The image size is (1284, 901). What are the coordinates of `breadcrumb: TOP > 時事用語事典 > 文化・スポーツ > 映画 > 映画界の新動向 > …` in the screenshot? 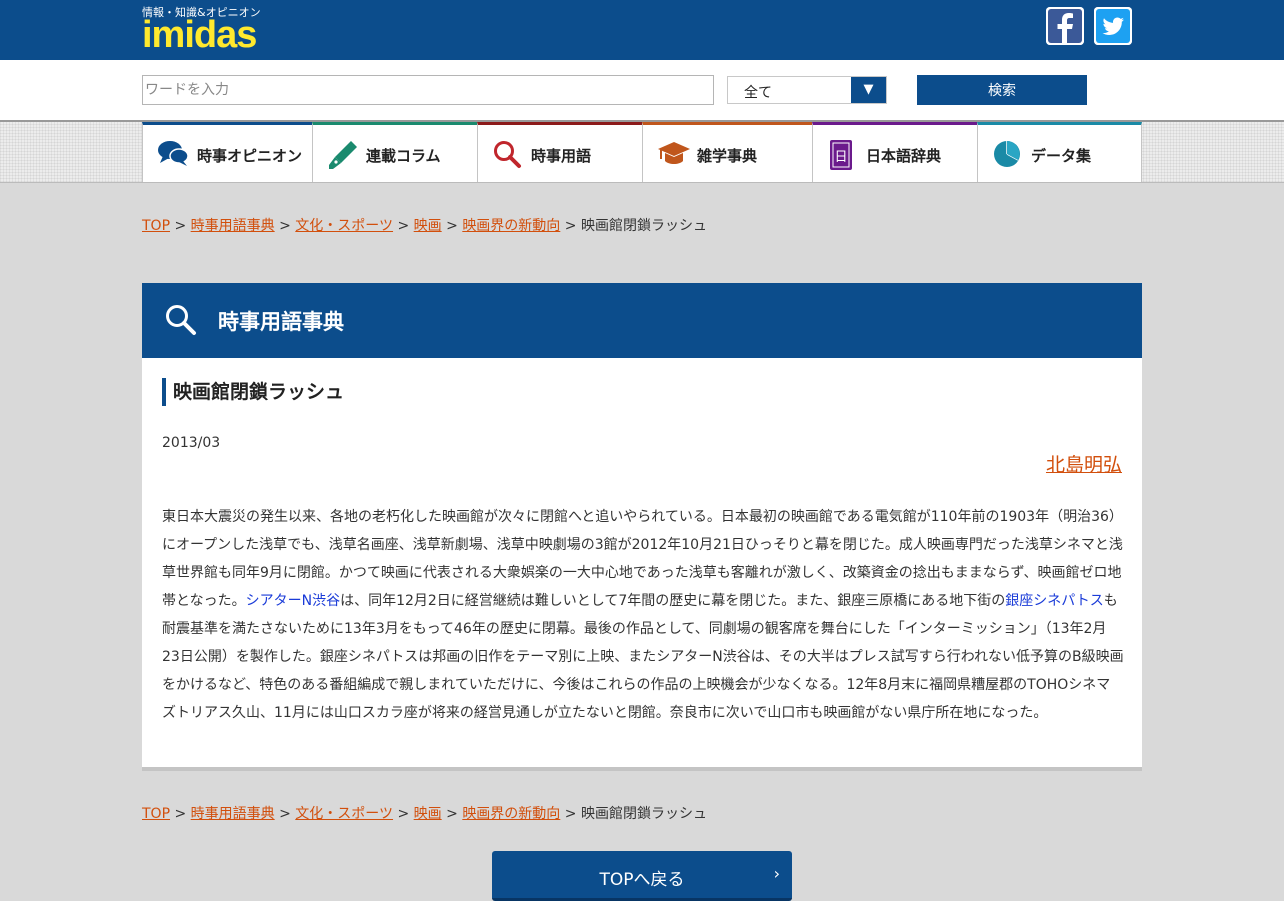 It's located at (424, 225).